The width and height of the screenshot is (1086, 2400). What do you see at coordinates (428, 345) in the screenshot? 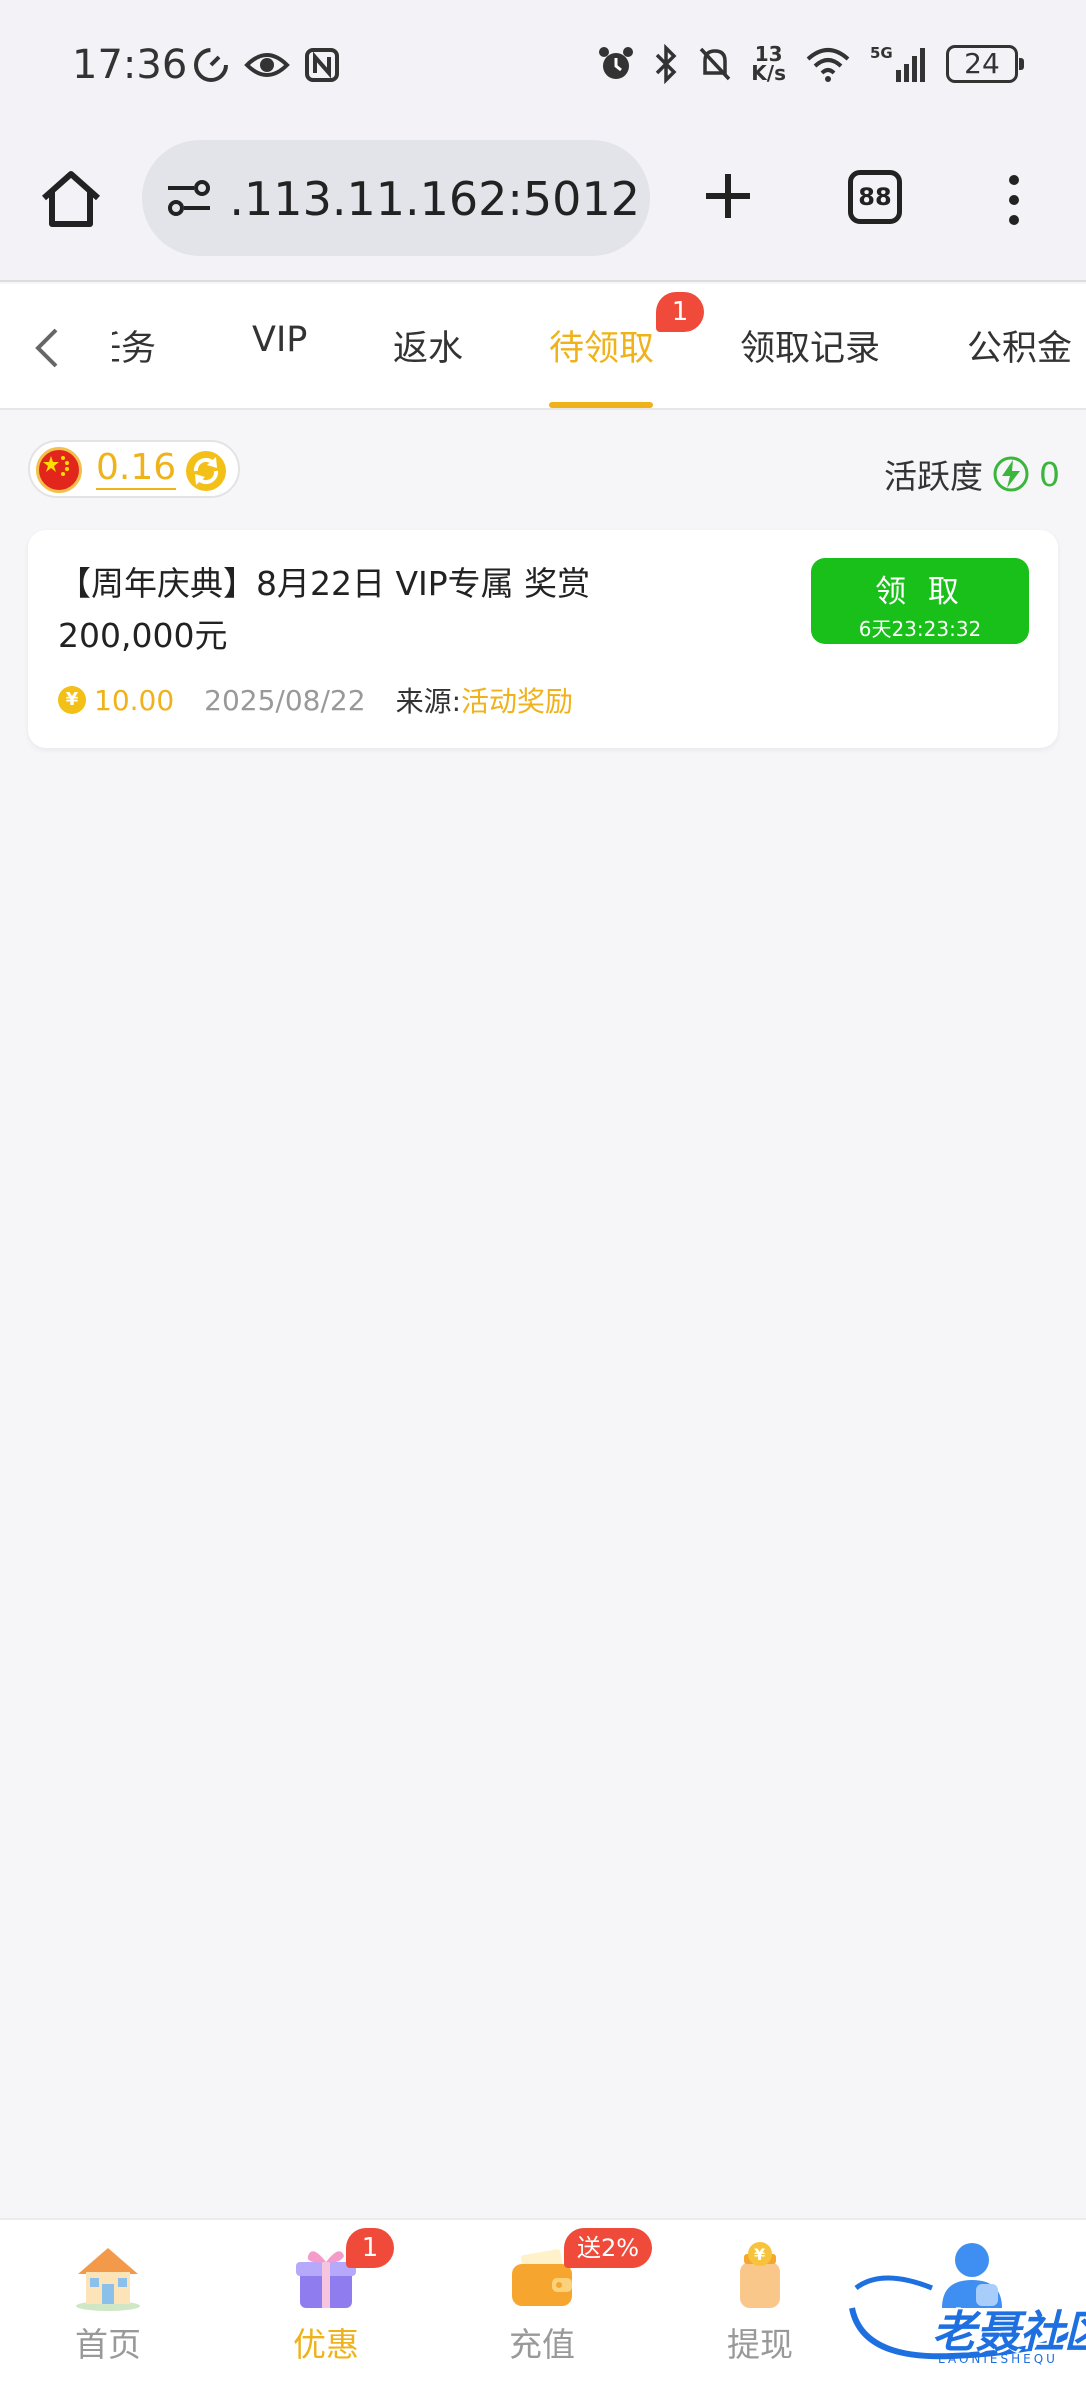
I see `tab-rebate: 返水` at bounding box center [428, 345].